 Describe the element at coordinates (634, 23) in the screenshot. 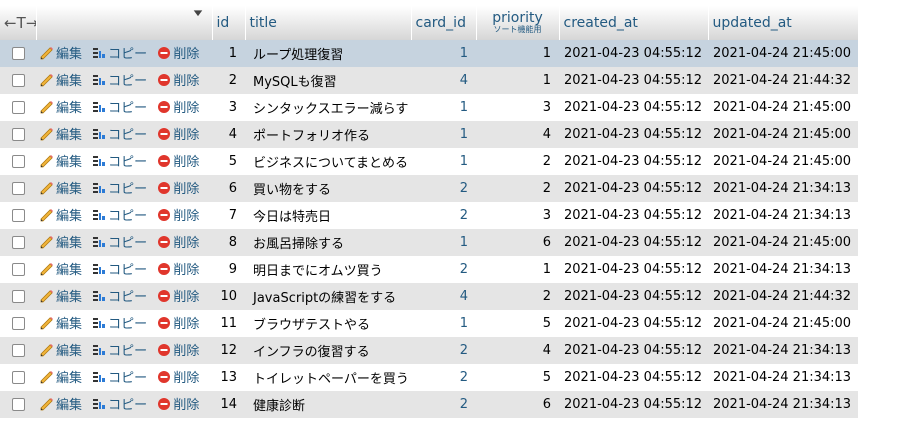

I see `column-header-created-at: created_at` at that location.